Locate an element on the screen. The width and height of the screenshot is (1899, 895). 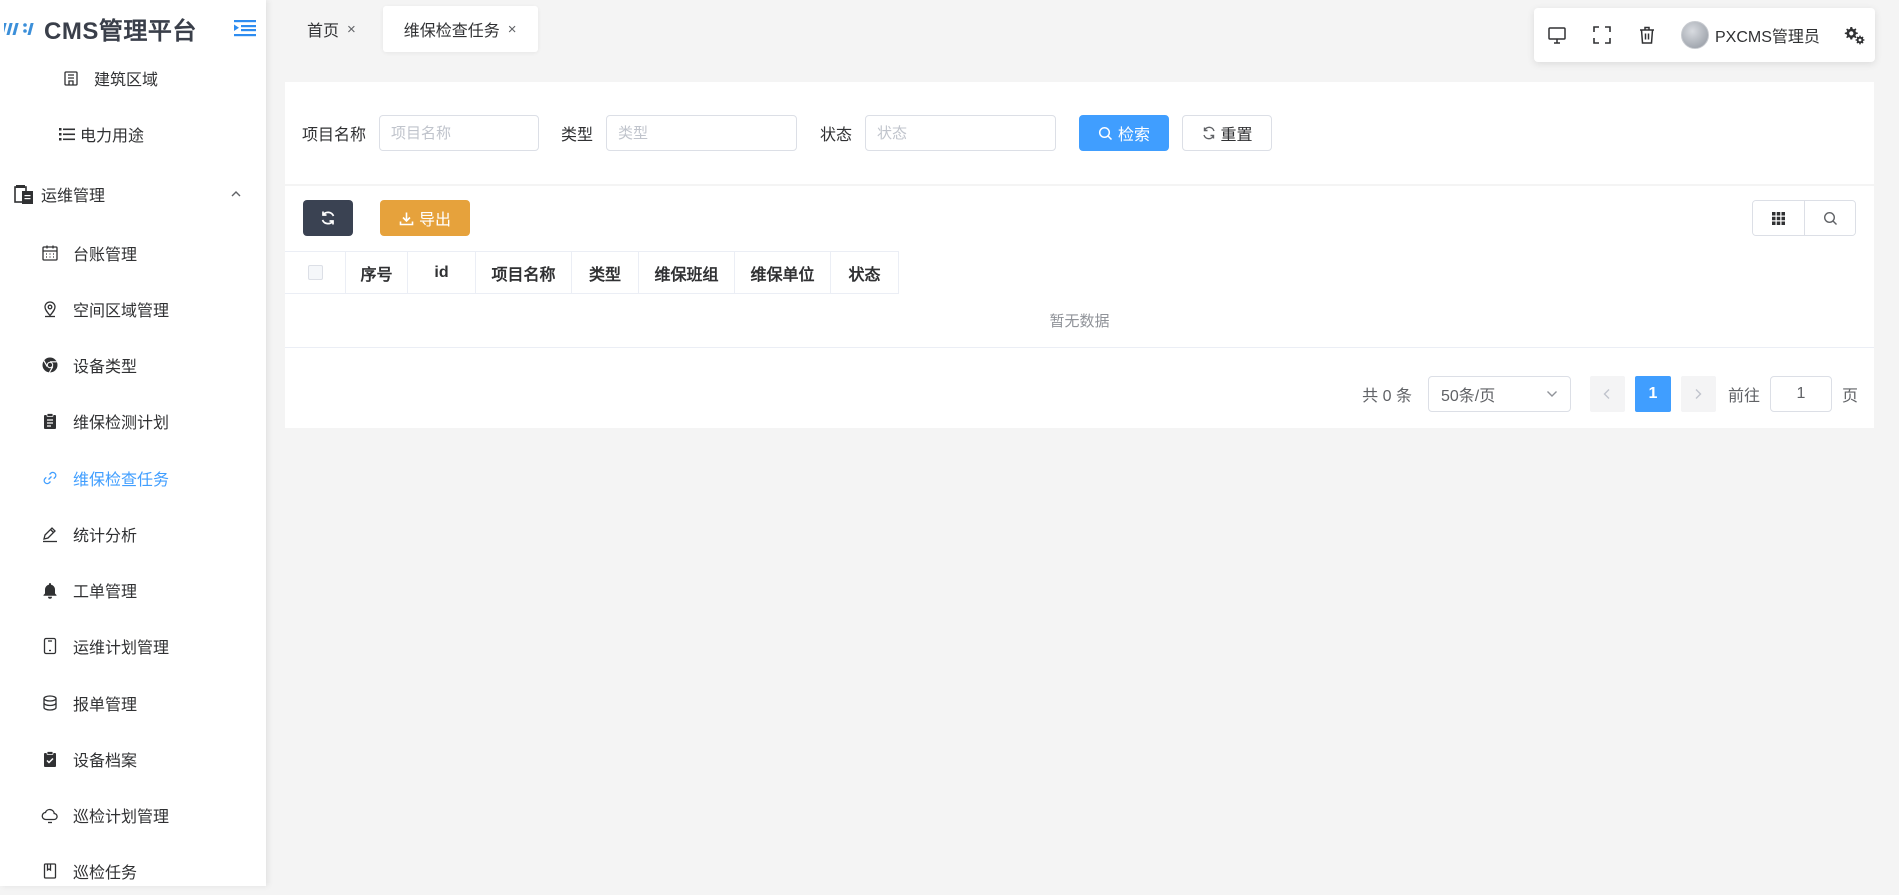
sidebar-item-work-order: 工单管理 is located at coordinates (133, 590).